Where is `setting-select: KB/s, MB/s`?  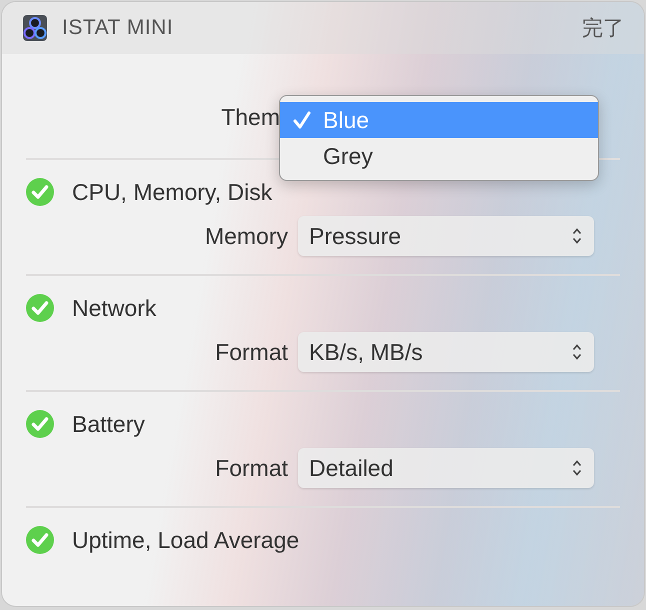
setting-select: KB/s, MB/s is located at coordinates (446, 352).